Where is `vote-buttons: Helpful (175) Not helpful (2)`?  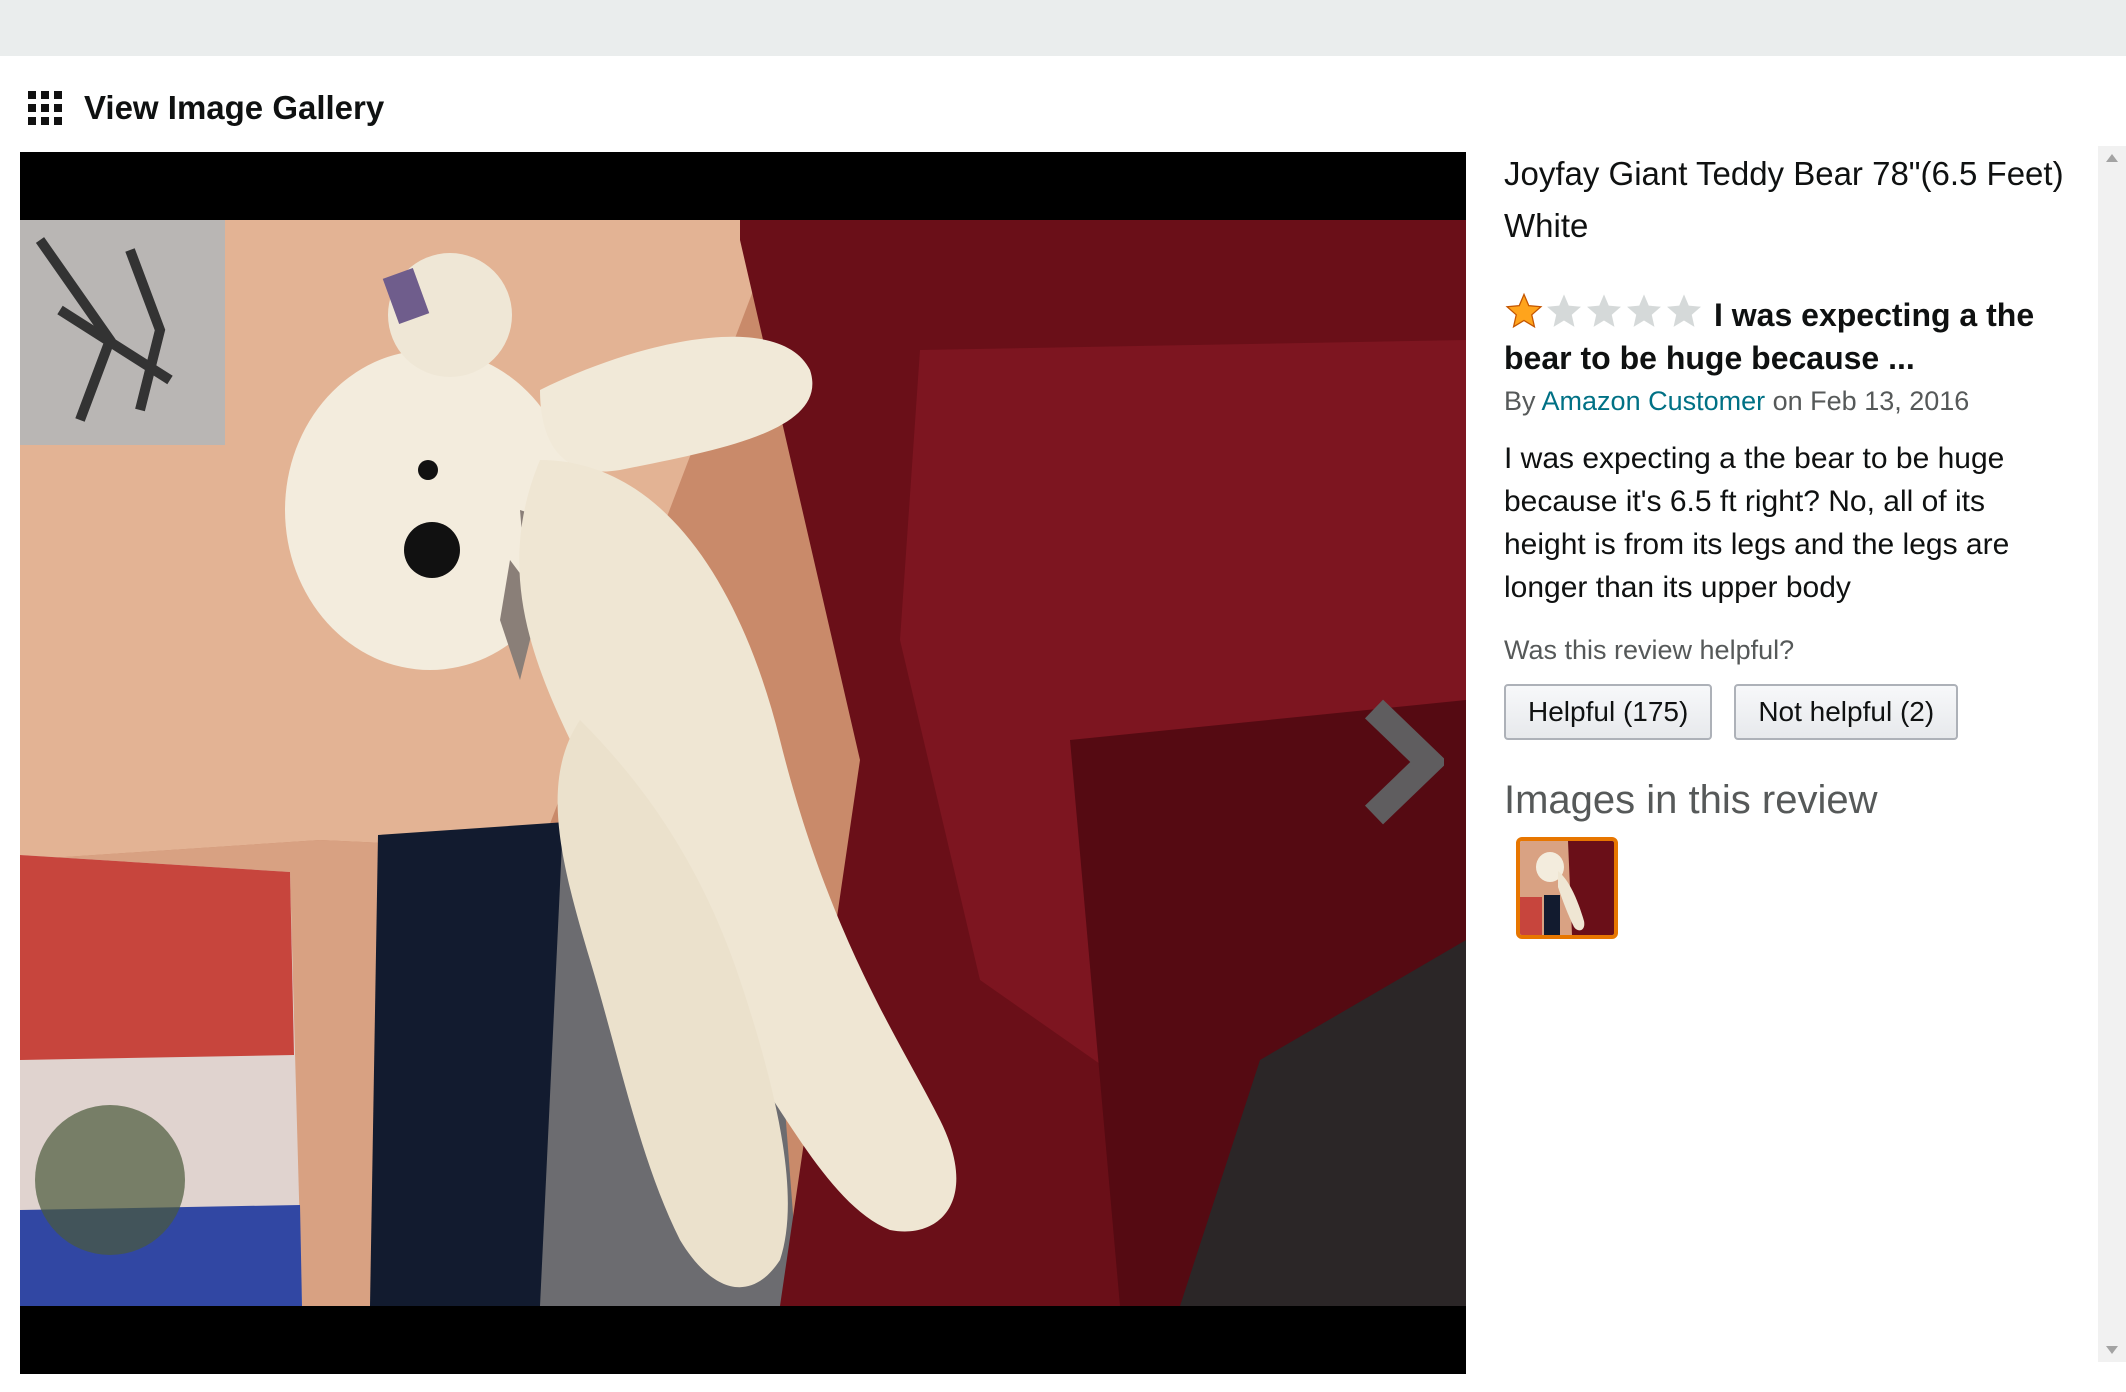 vote-buttons: Helpful (175) Not helpful (2) is located at coordinates (1784, 712).